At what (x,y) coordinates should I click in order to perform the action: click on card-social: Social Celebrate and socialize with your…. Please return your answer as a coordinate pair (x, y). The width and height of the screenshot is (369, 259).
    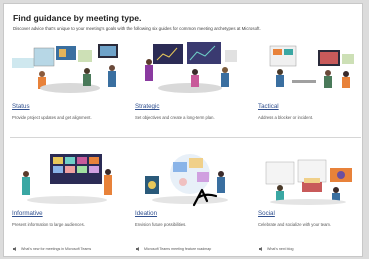
    Looking at the image, I should click on (308, 192).